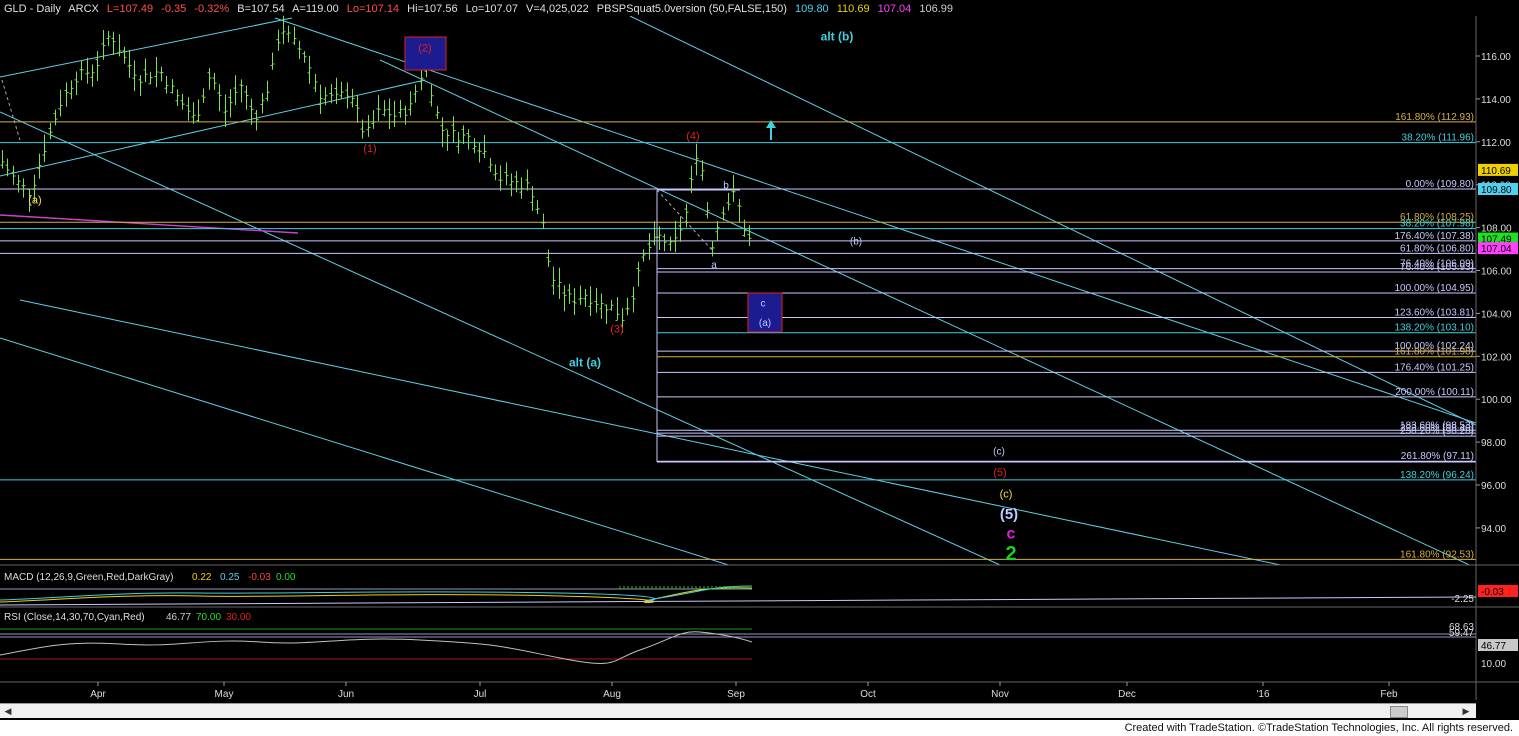  Describe the element at coordinates (286, 577) in the screenshot. I see `macd-value: 0.00` at that location.